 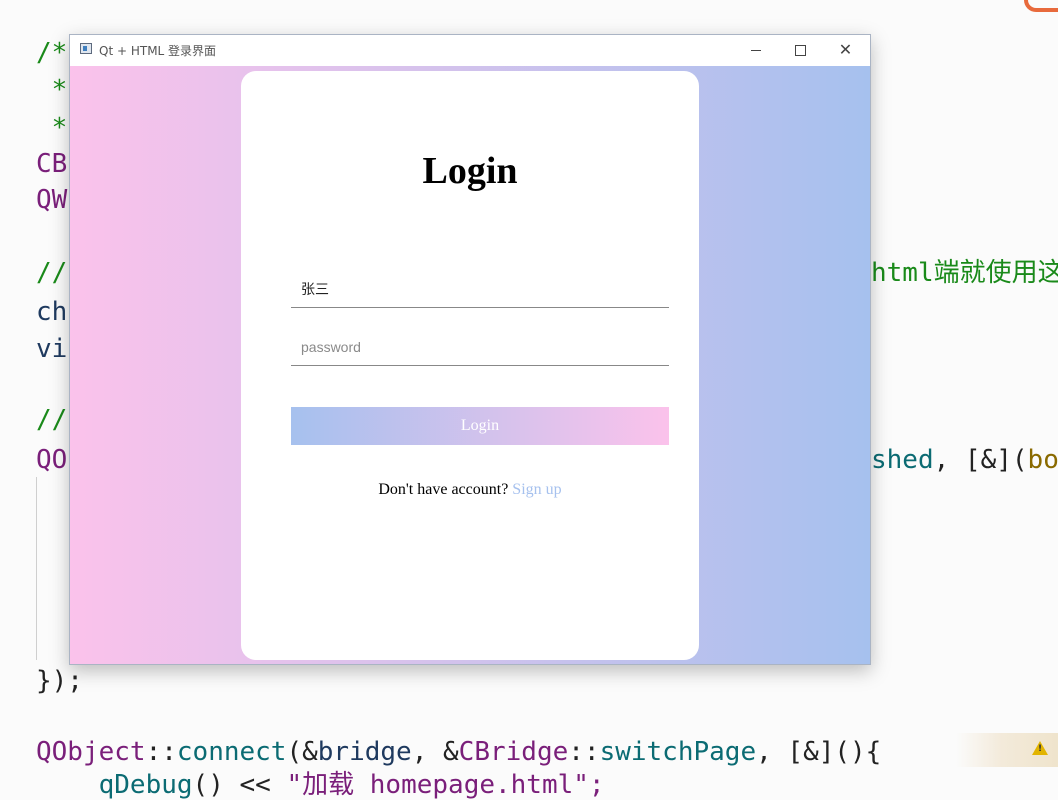 What do you see at coordinates (52, 312) in the screenshot?
I see `code-line: ch` at bounding box center [52, 312].